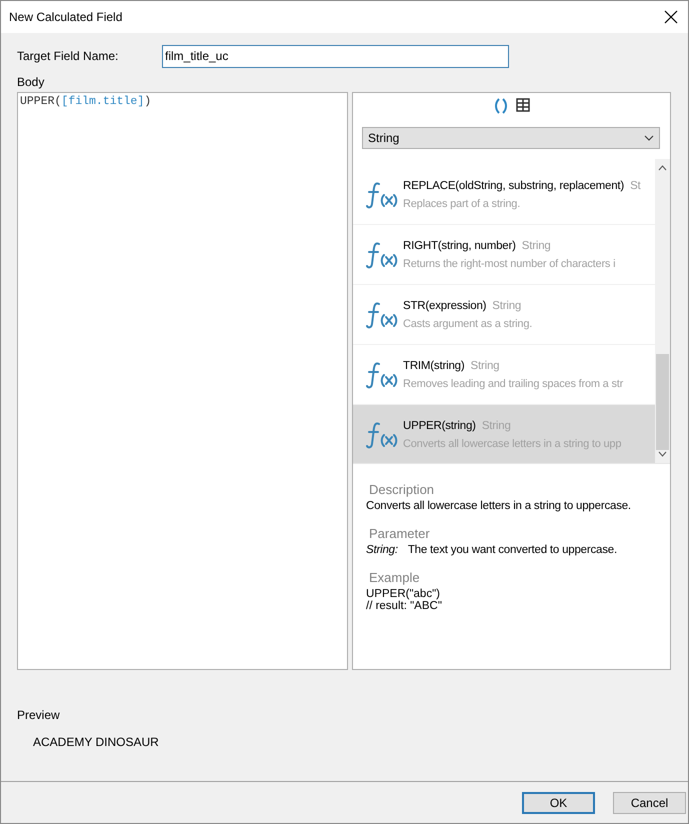  Describe the element at coordinates (523, 105) in the screenshot. I see `table-icon` at that location.